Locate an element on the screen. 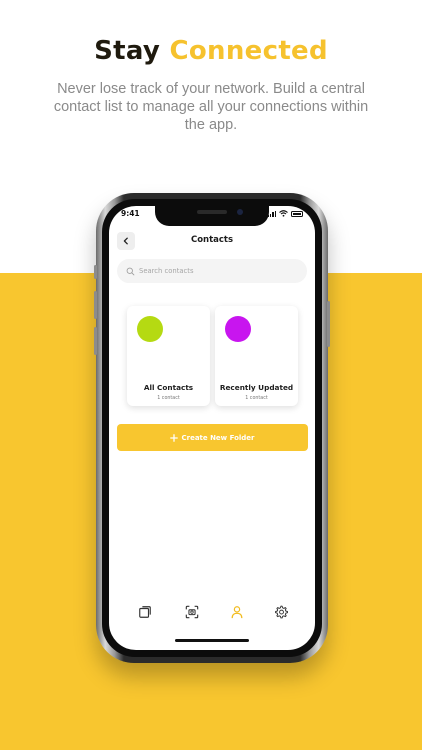 The height and width of the screenshot is (750, 422). user-icon is located at coordinates (237, 612).